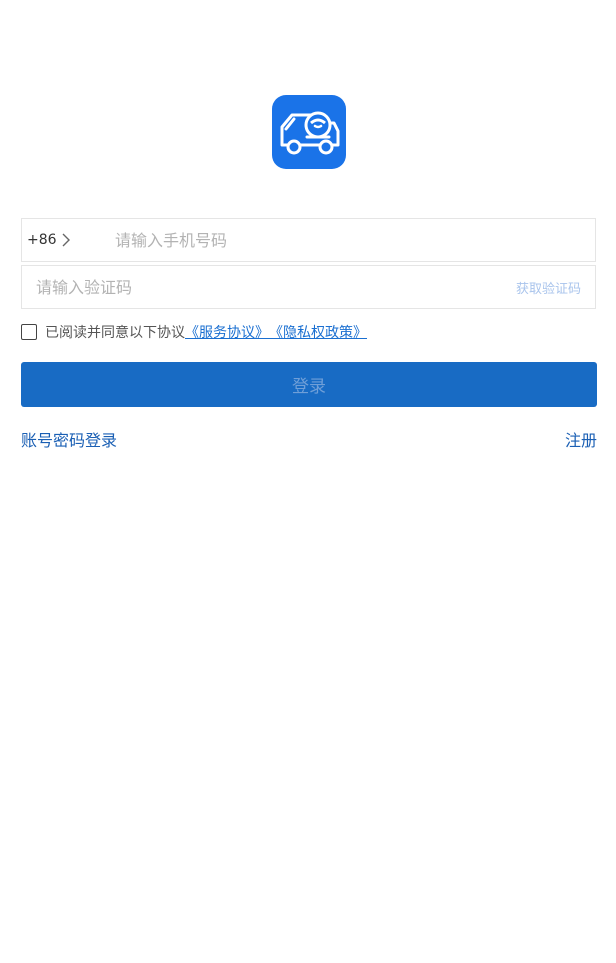 This screenshot has height=963, width=616. I want to click on phone-input, so click(355, 240).